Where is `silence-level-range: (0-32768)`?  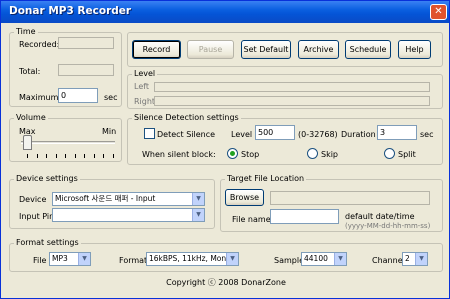
silence-level-range: (0-32768) is located at coordinates (318, 134).